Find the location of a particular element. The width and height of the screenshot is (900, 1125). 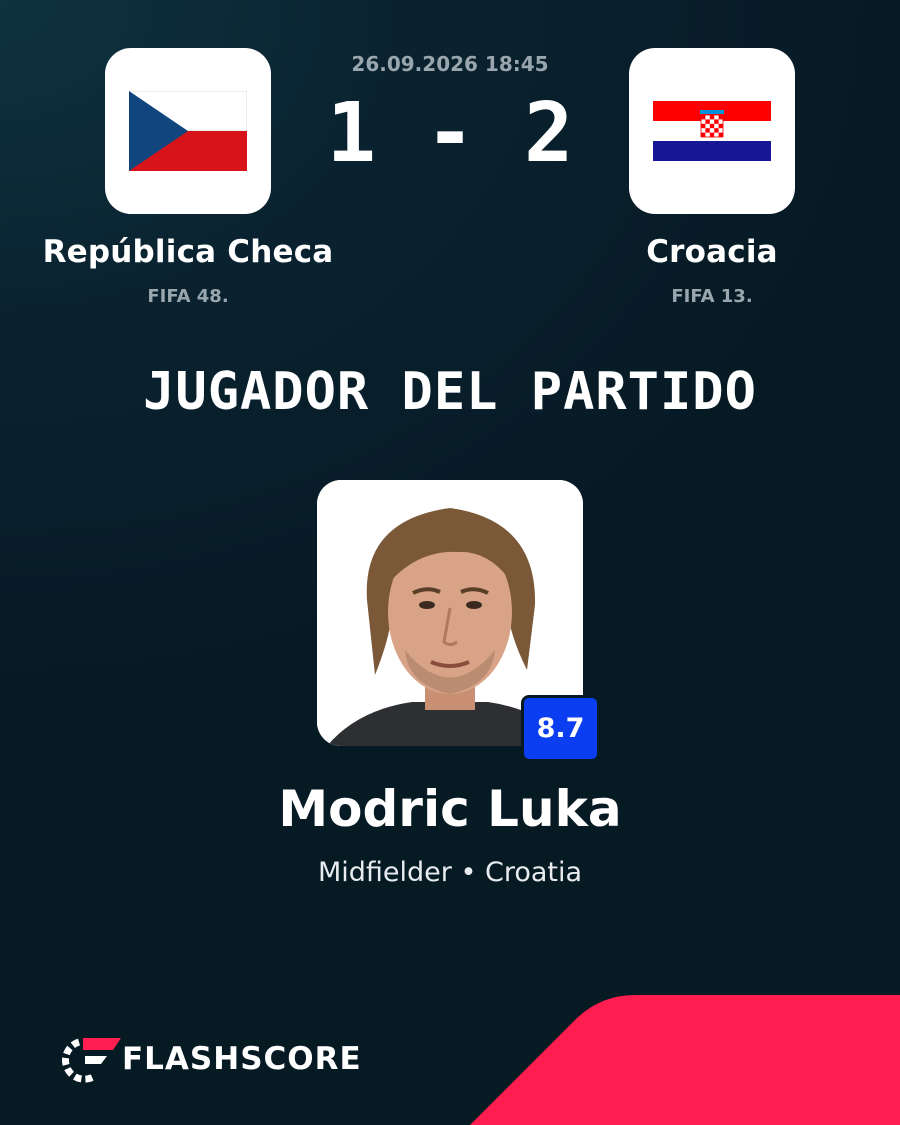

award-title: JUGADOR DEL PARTIDO is located at coordinates (450, 392).